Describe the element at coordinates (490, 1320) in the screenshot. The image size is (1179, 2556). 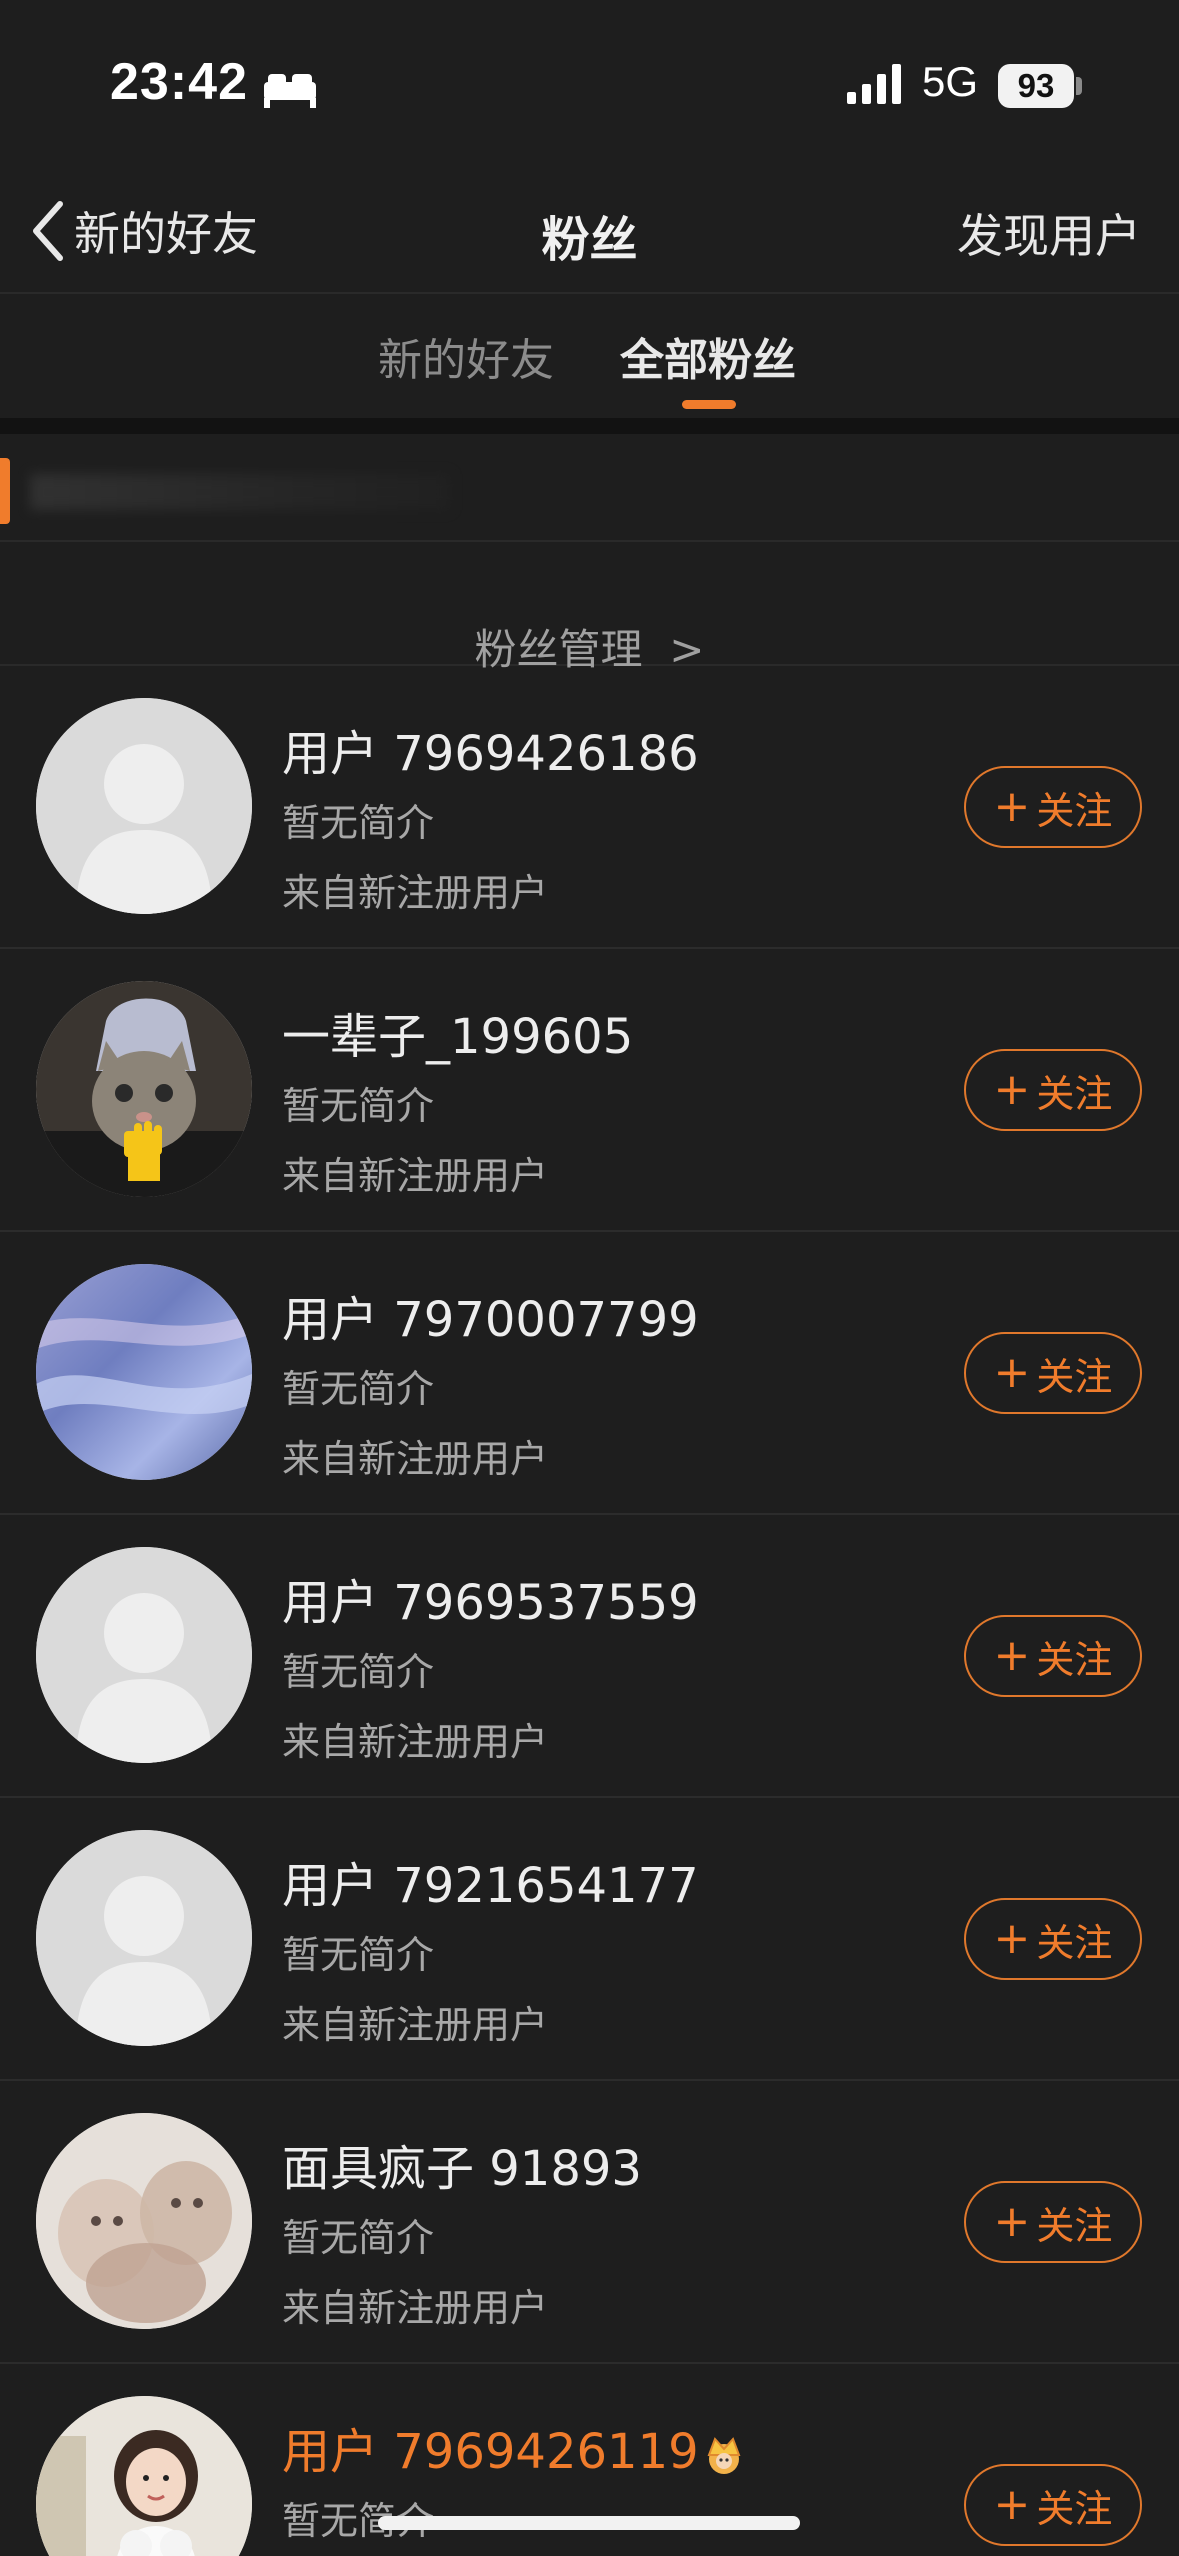
I see `follower-name: 用户 7970007799` at that location.